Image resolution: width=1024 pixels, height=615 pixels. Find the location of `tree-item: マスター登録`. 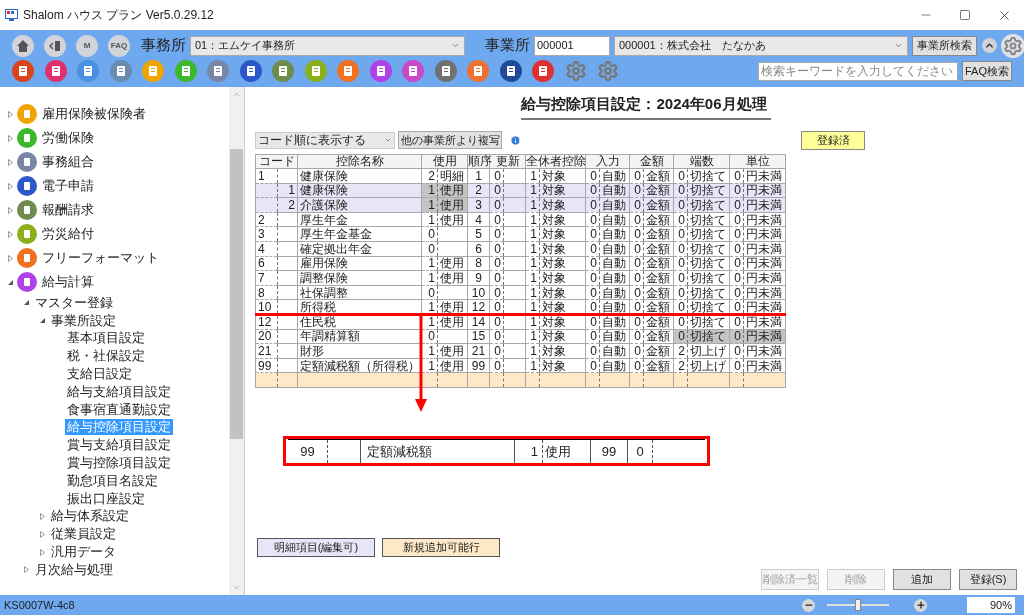

tree-item: マスター登録 is located at coordinates (74, 302).